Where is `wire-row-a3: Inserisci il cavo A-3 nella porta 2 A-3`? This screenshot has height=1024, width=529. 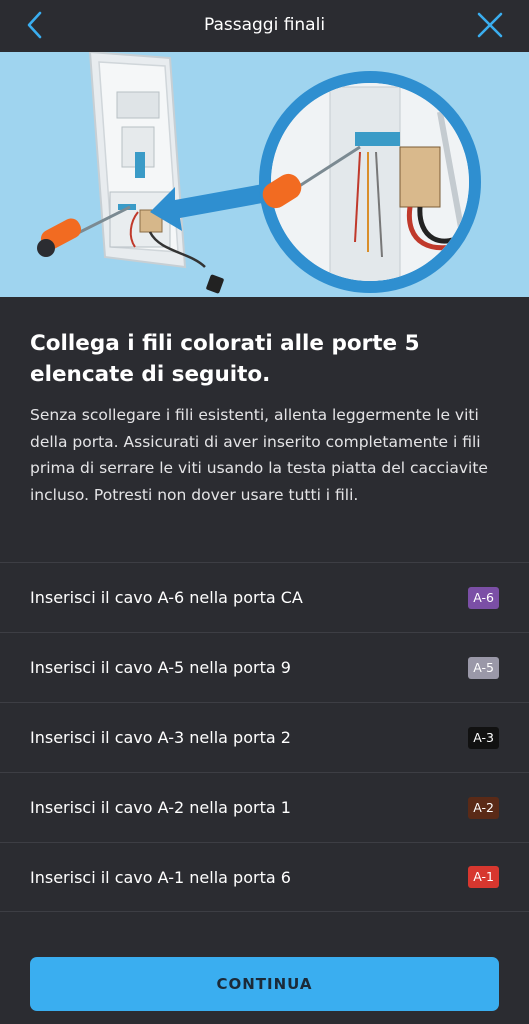 wire-row-a3: Inserisci il cavo A-3 nella porta 2 A-3 is located at coordinates (264, 737).